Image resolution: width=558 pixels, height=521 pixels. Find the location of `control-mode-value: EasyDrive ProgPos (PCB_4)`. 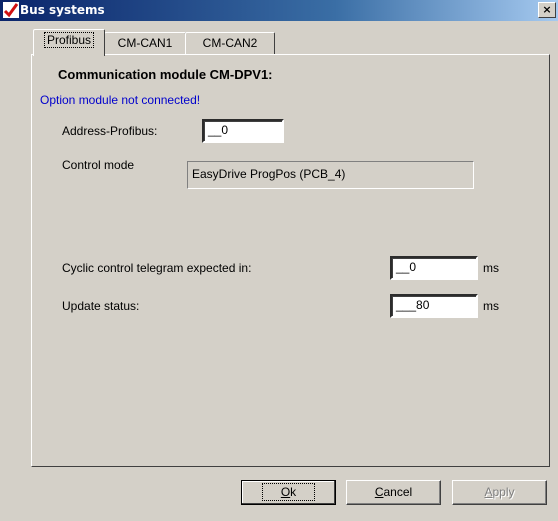

control-mode-value: EasyDrive ProgPos (PCB_4) is located at coordinates (330, 175).